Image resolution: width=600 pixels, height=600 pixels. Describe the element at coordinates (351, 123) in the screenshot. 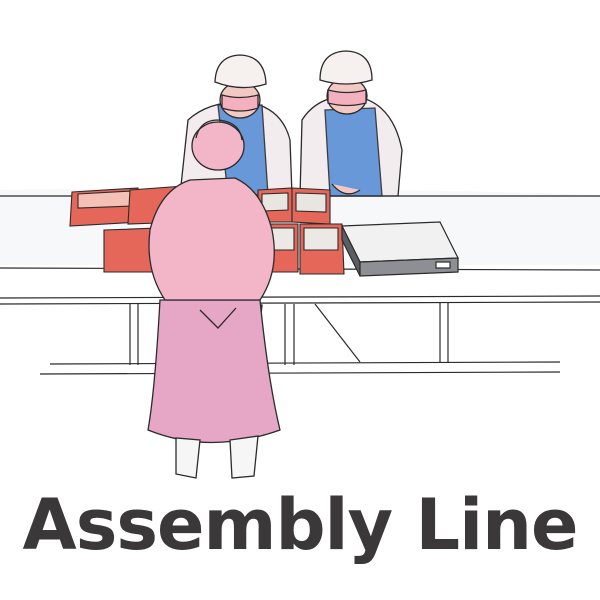

I see `worker-back-right` at that location.